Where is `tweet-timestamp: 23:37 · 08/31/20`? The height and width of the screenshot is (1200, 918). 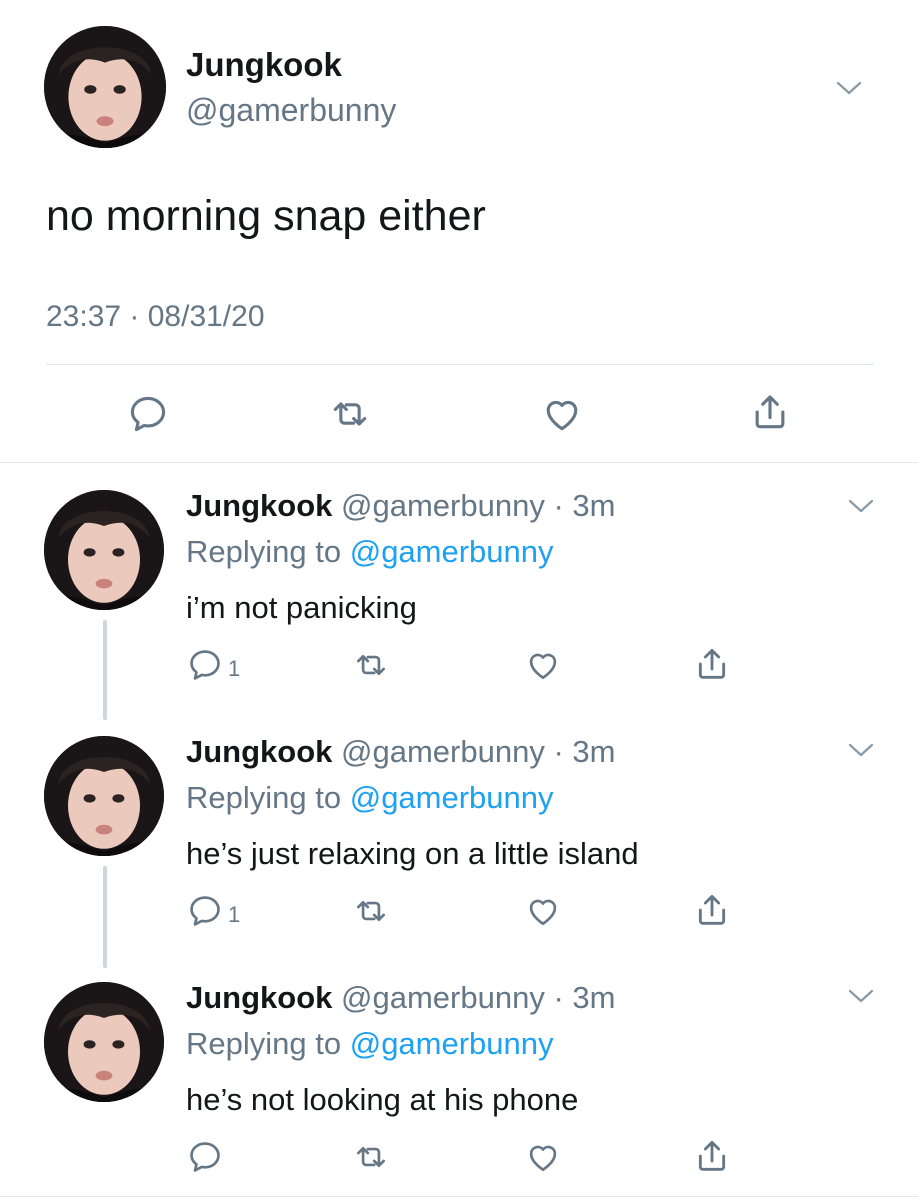
tweet-timestamp: 23:37 · 08/31/20 is located at coordinates (155, 317).